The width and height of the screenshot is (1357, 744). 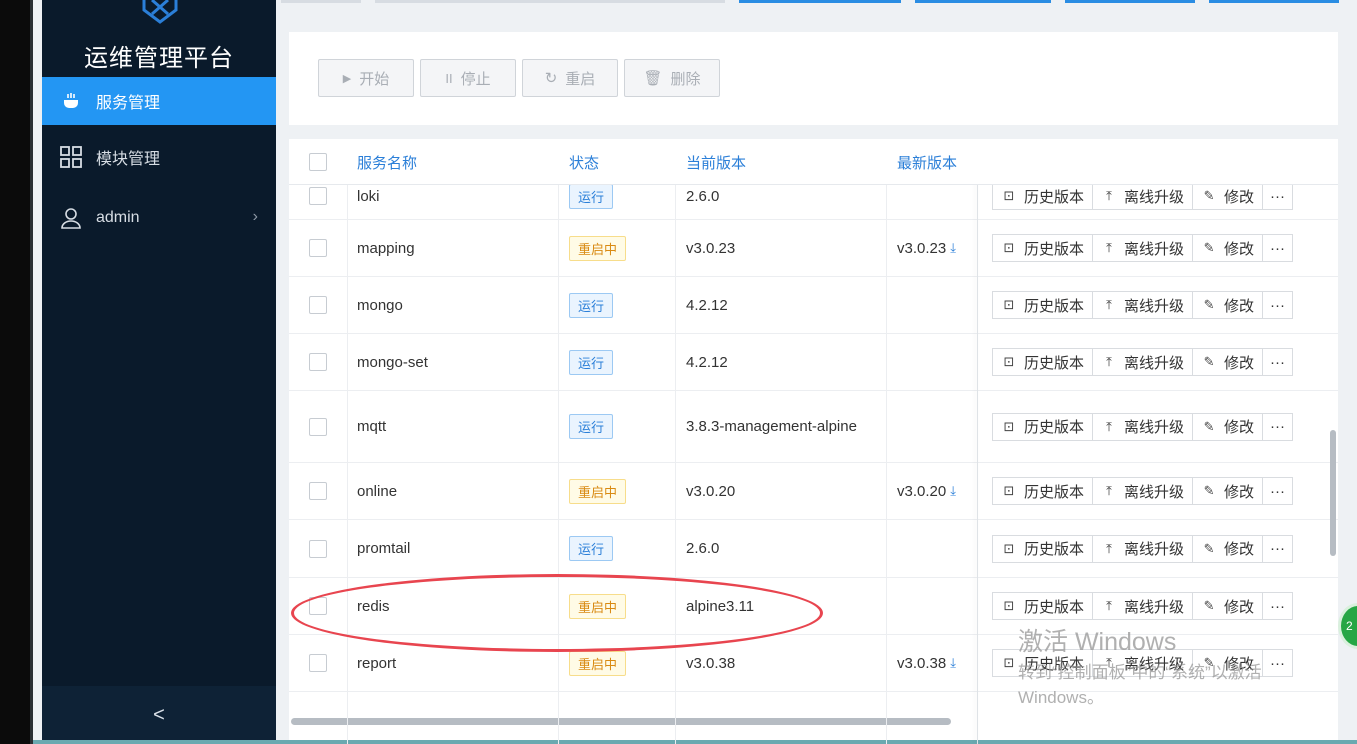 I want to click on sidebar-item-service-management: 服务管理, so click(x=159, y=101).